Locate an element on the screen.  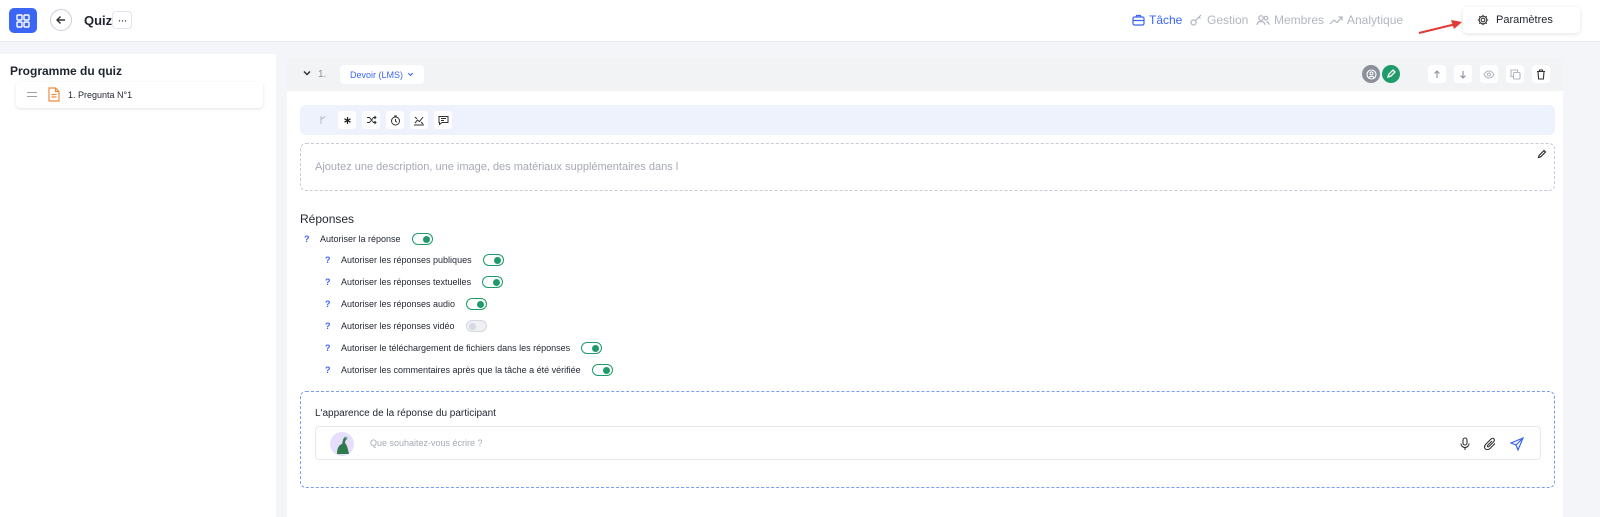
question-type-label: Devoir (LMS) is located at coordinates (376, 74).